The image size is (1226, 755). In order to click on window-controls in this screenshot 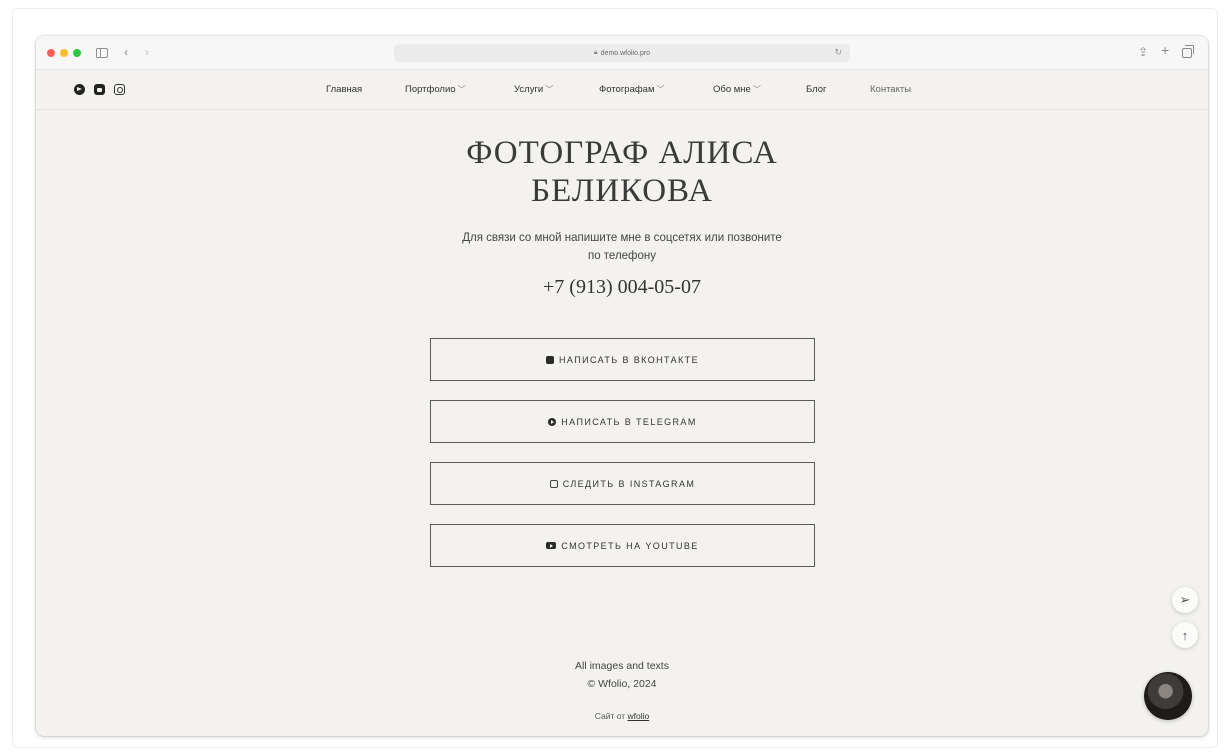, I will do `click(64, 53)`.